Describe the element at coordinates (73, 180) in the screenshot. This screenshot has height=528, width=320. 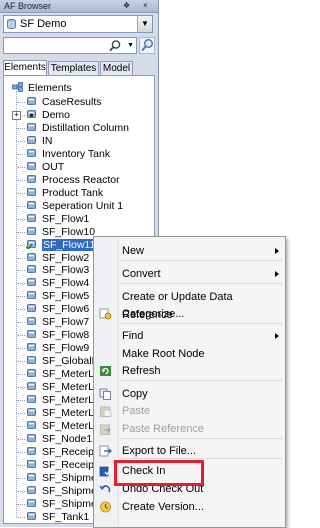
I see `tree-item: Process Reactor` at that location.